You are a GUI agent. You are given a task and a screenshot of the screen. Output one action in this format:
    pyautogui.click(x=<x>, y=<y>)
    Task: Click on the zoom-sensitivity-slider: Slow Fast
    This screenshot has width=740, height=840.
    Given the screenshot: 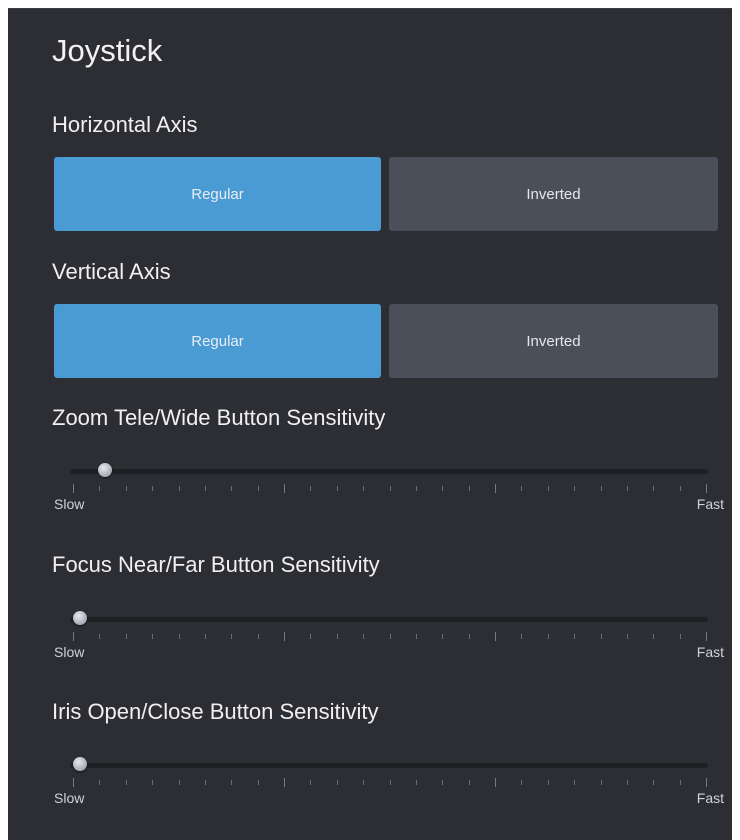 What is the action you would take?
    pyautogui.click(x=389, y=486)
    